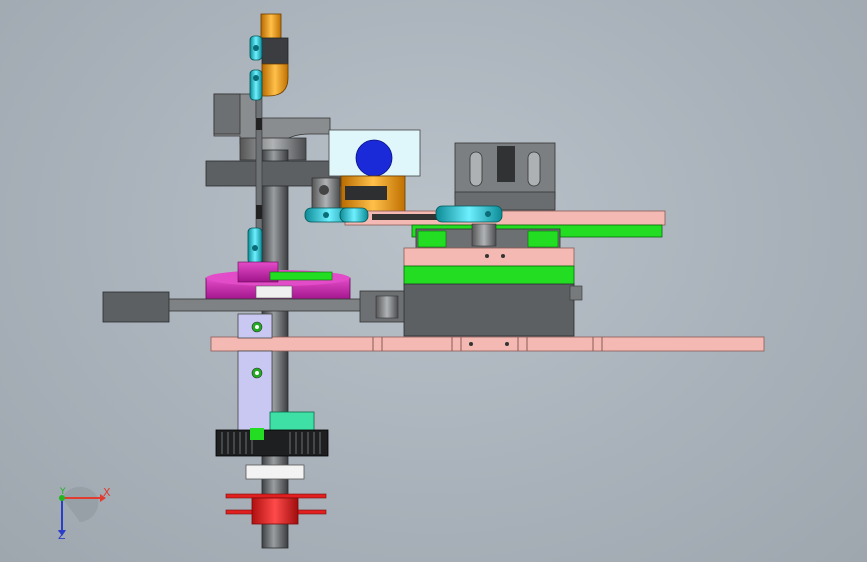  What do you see at coordinates (274, 55) in the screenshot?
I see `top-column` at bounding box center [274, 55].